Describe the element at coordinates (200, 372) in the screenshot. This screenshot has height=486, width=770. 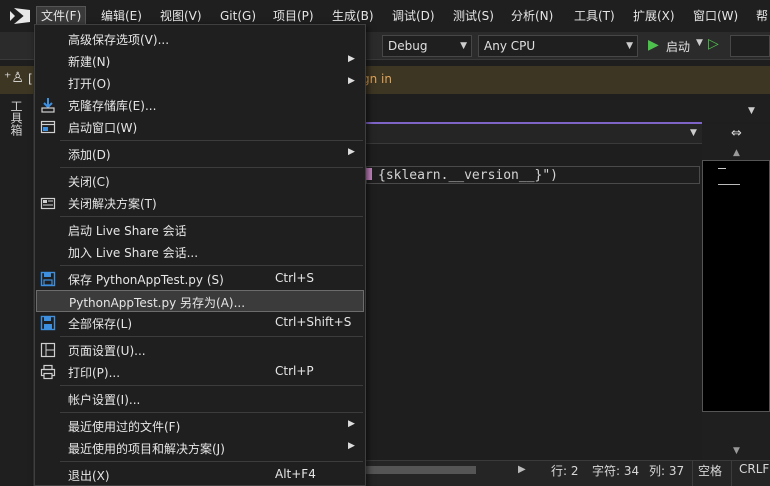
I see `menu-item-print: 打印(P)... Ctrl+P` at that location.